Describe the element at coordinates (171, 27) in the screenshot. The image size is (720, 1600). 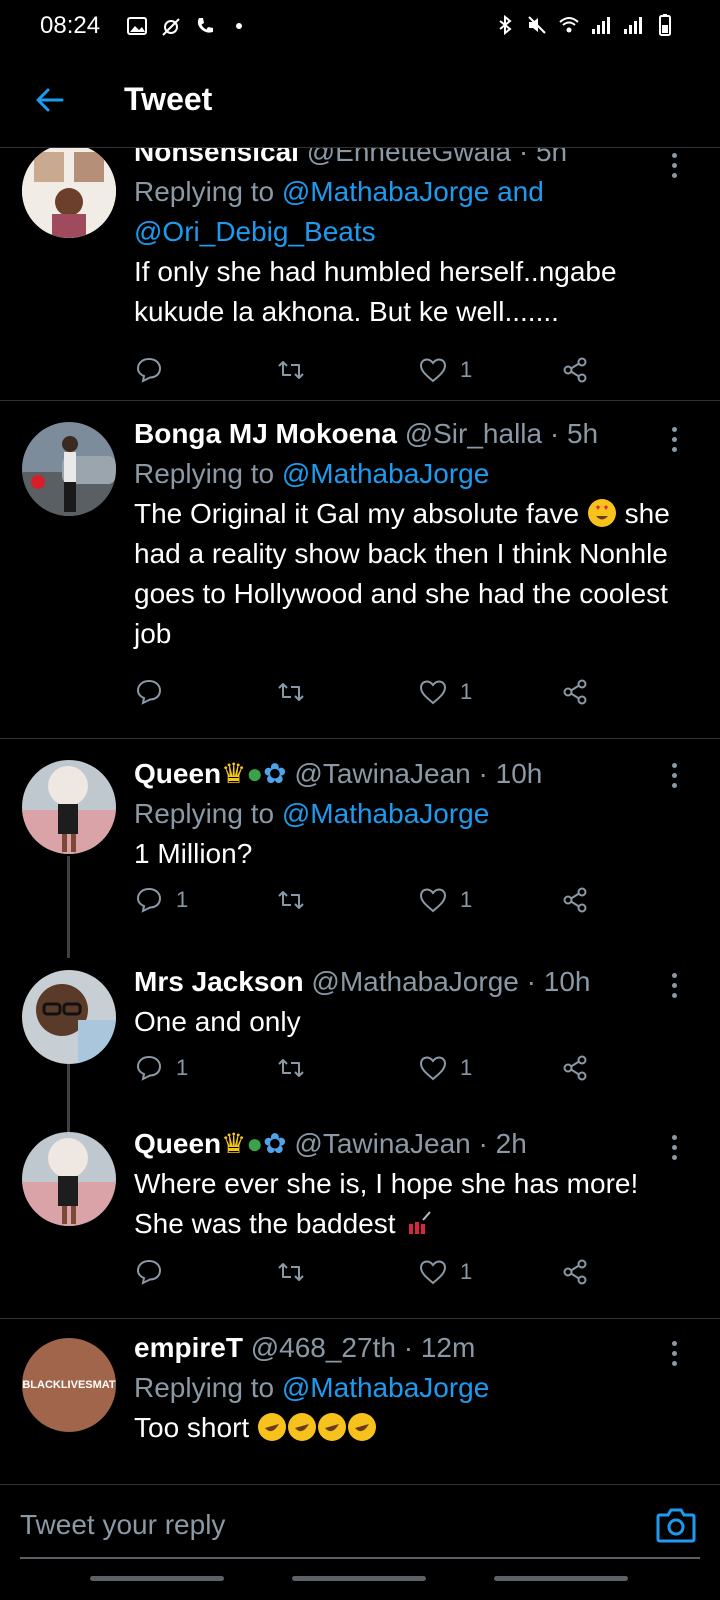
I see `no-signal-icon` at that location.